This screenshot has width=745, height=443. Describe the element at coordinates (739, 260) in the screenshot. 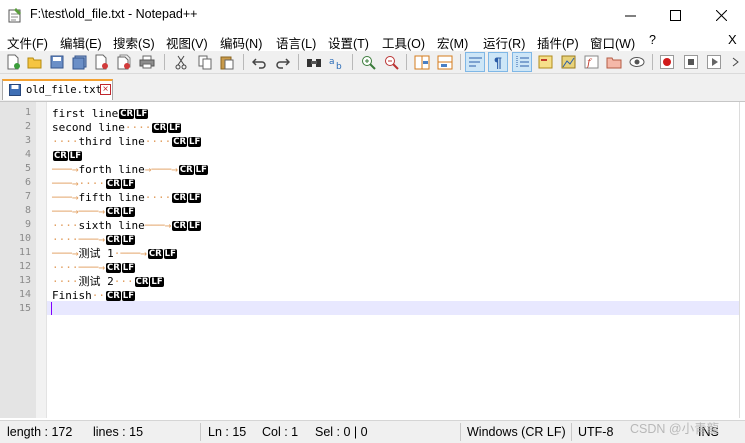

I see `edge-line` at that location.